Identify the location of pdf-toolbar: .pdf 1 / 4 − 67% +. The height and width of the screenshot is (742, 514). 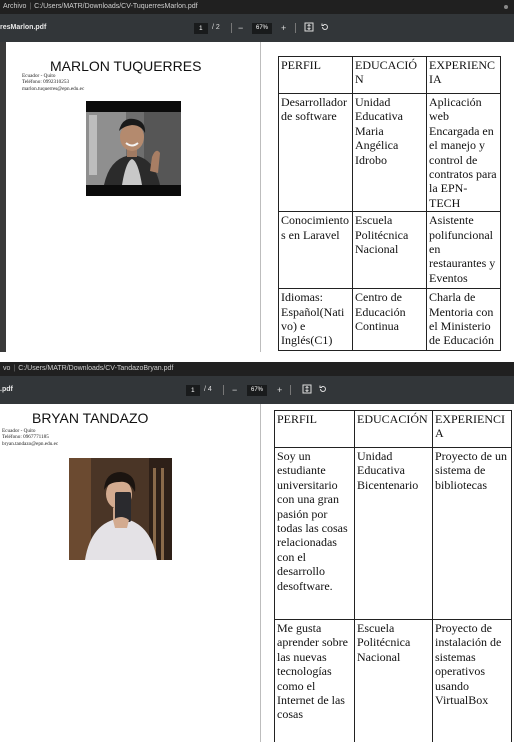
(257, 390).